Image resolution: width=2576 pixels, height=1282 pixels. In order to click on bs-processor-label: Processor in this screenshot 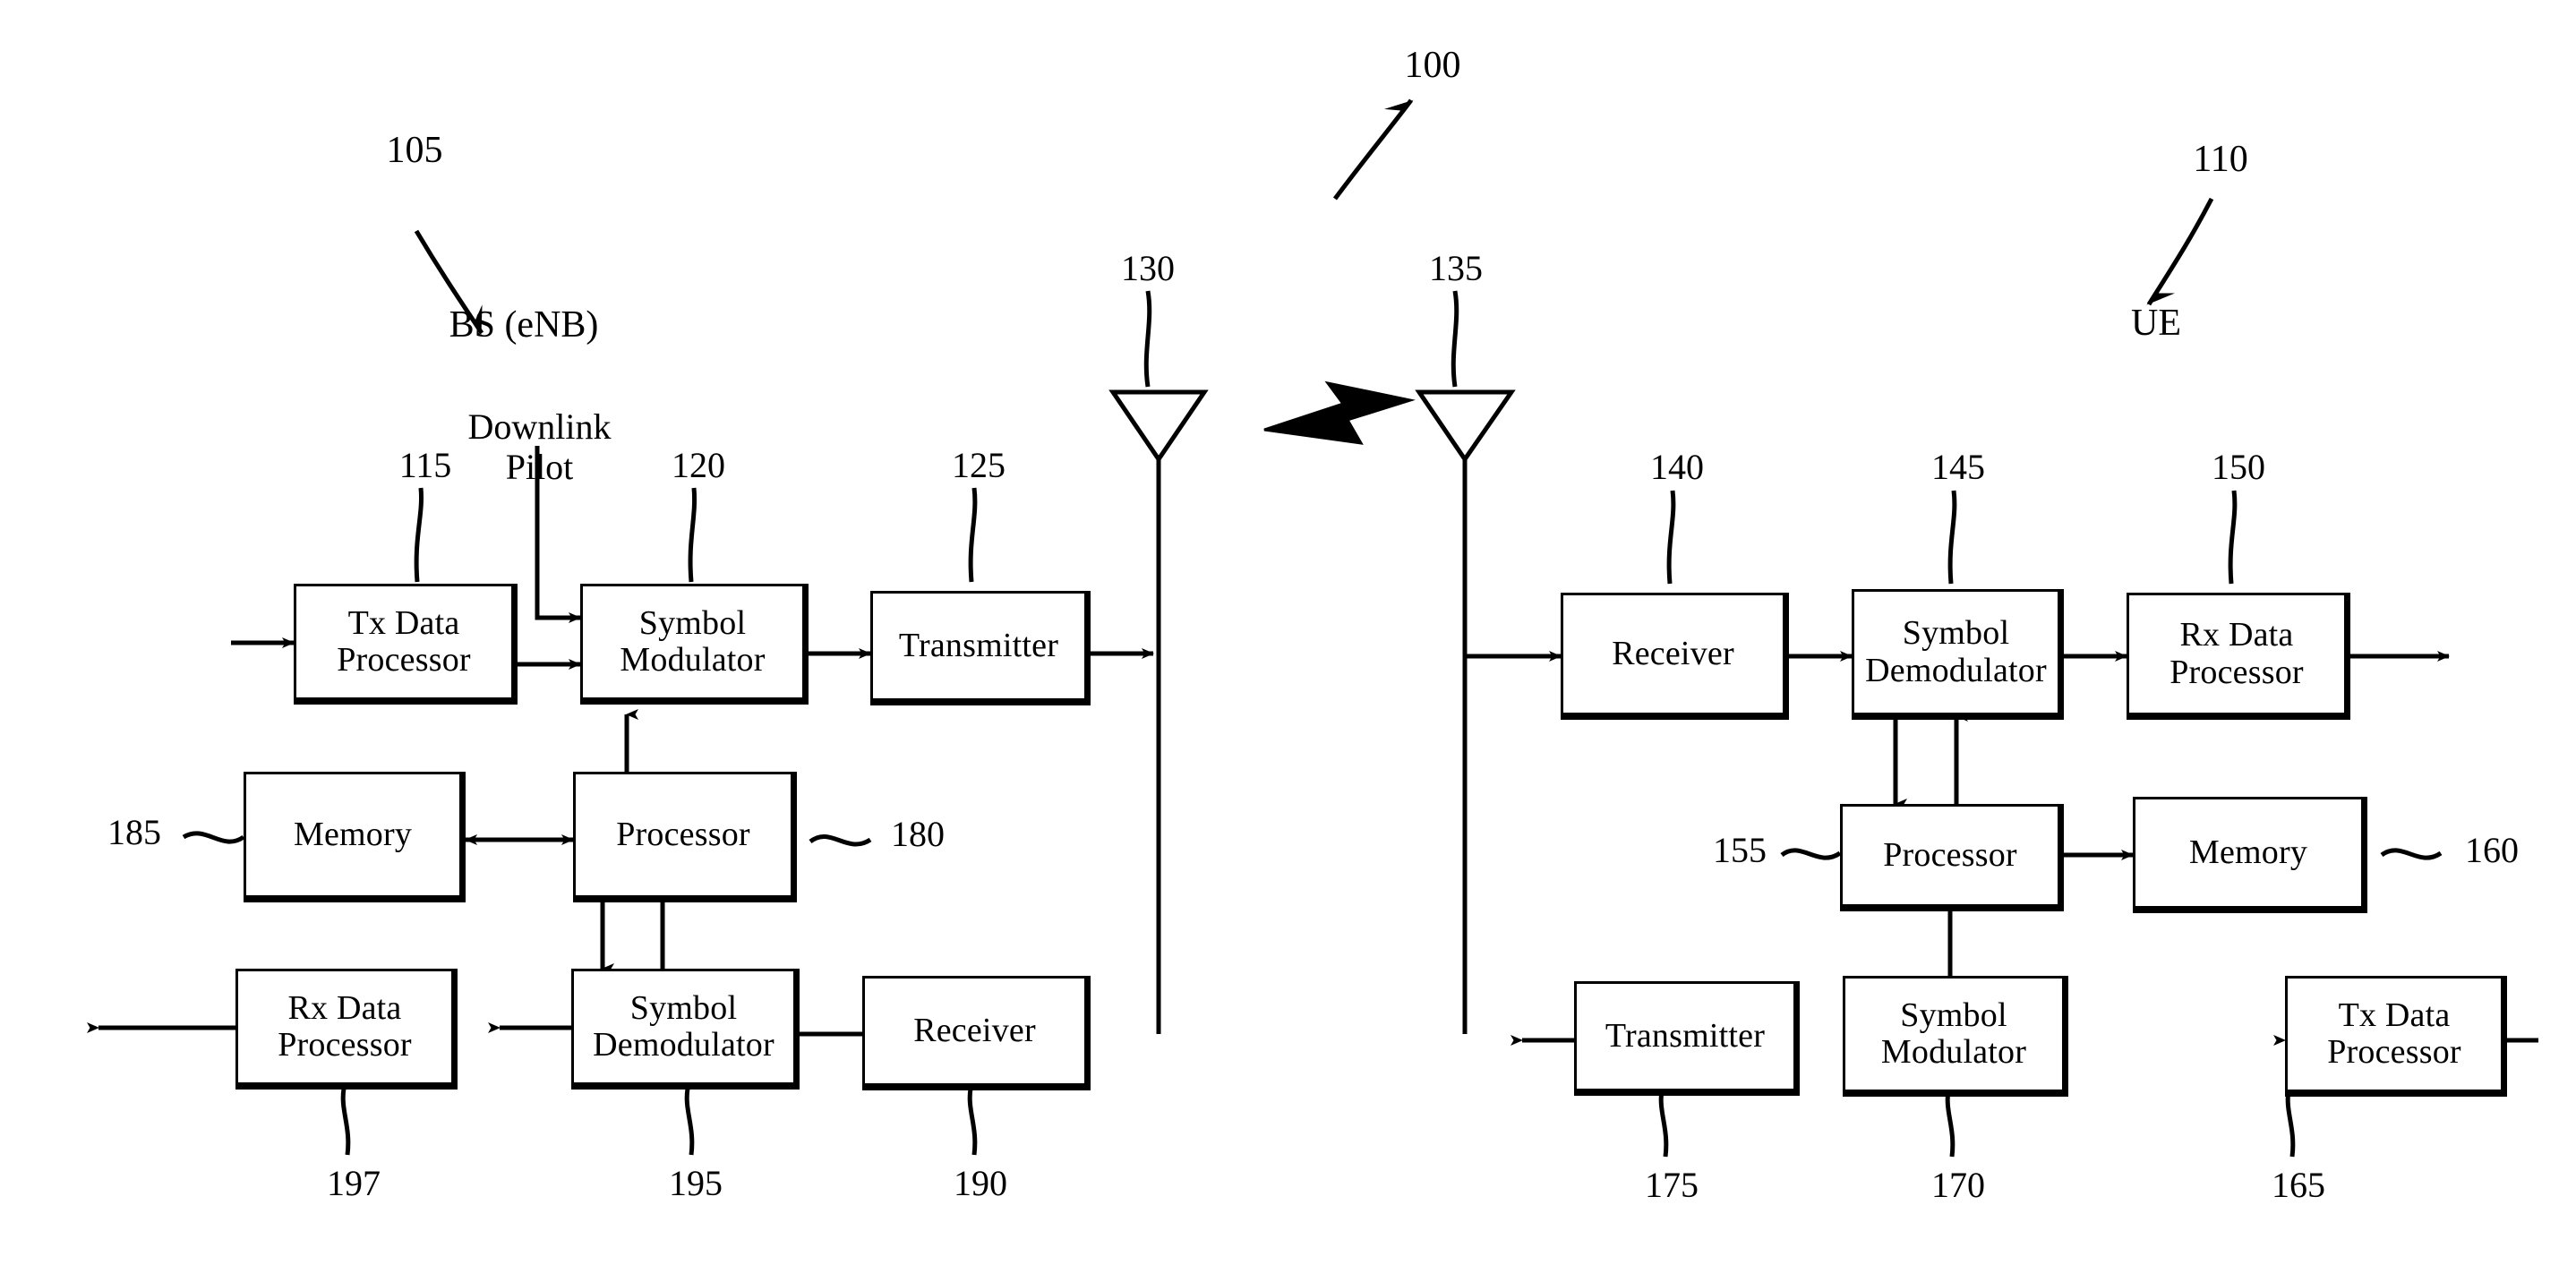, I will do `click(683, 834)`.